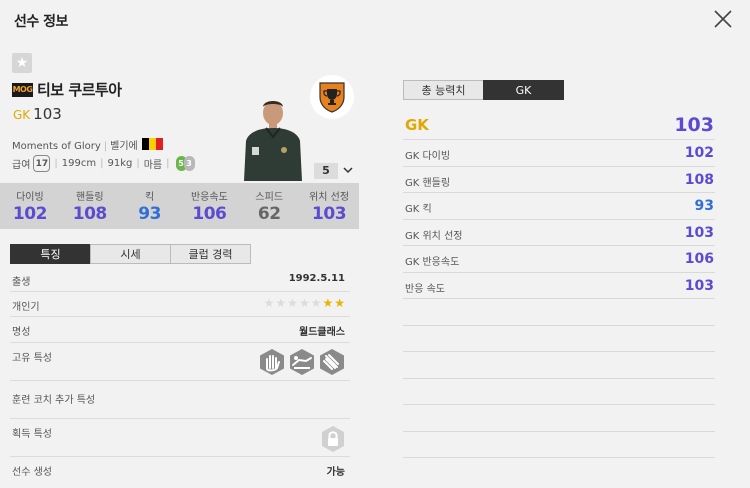  I want to click on traits-label: 고유 특성, so click(32, 358).